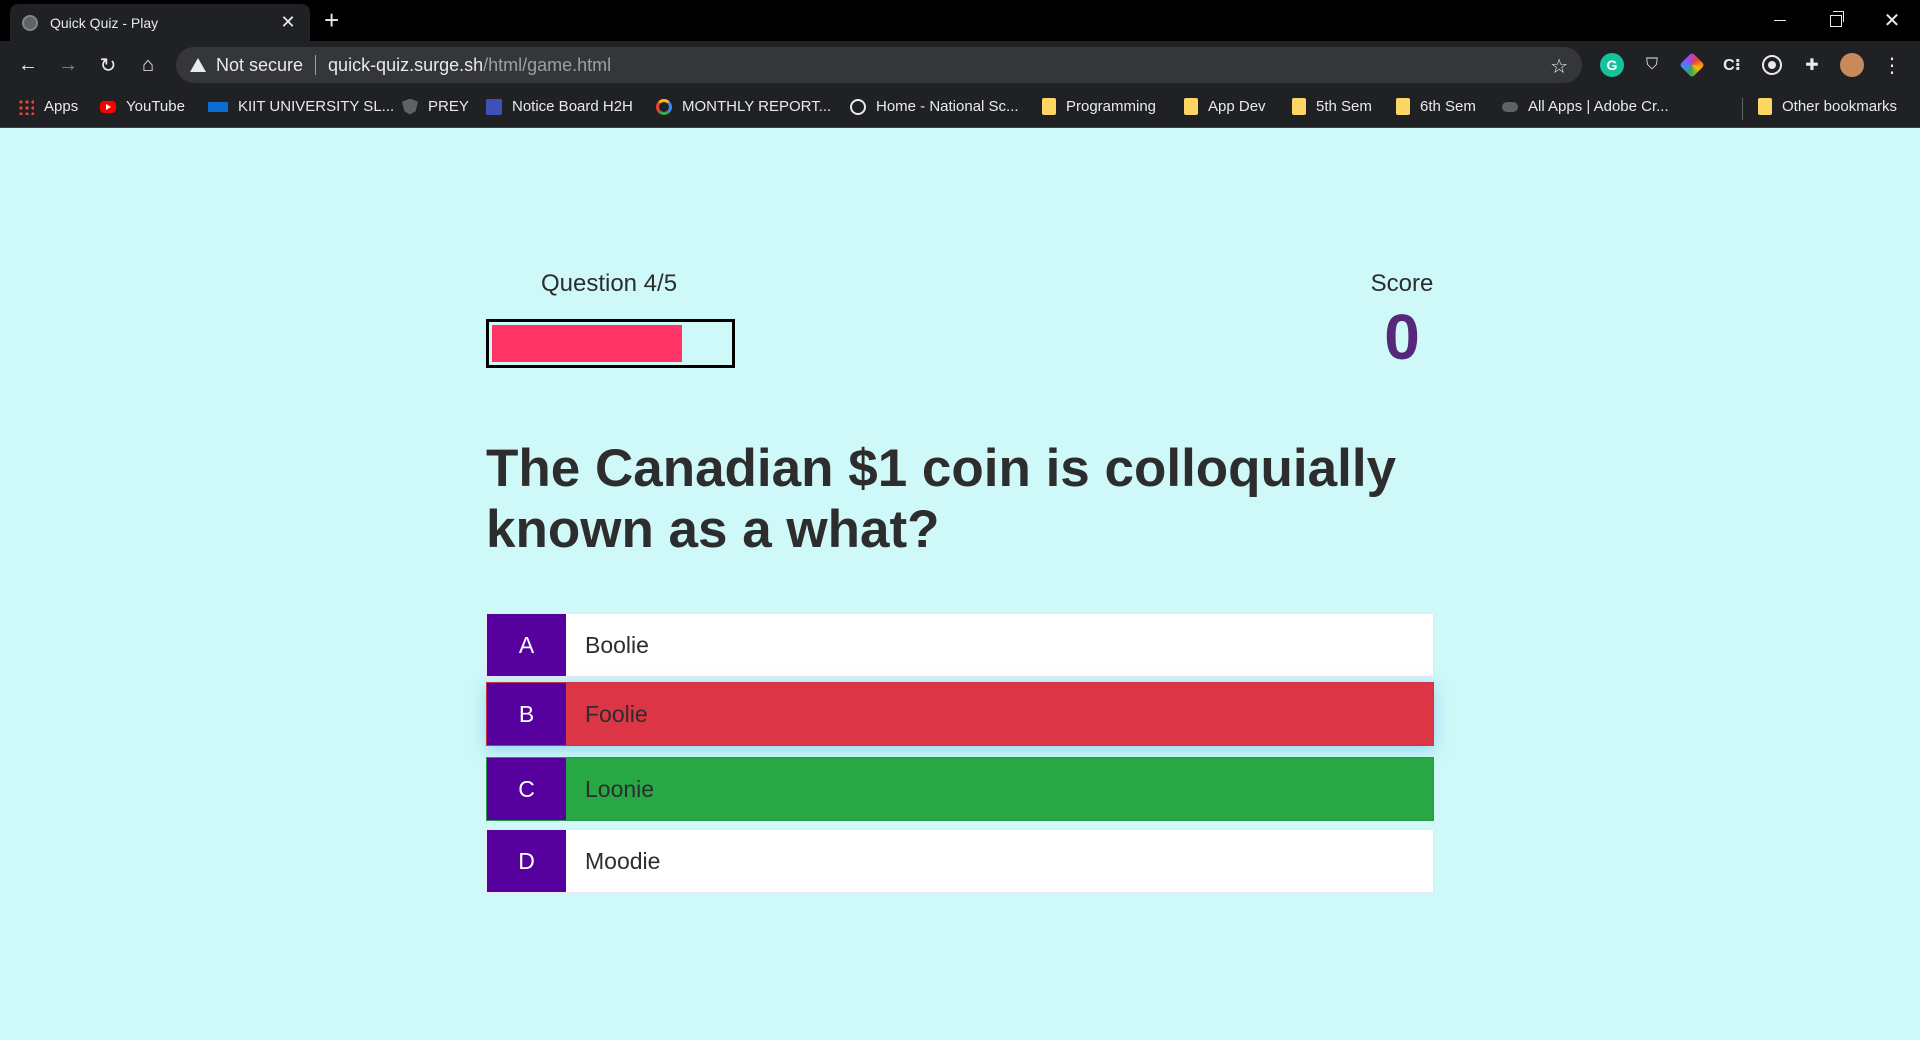 The height and width of the screenshot is (1040, 1920). I want to click on grammarly-icon: G, so click(1612, 65).